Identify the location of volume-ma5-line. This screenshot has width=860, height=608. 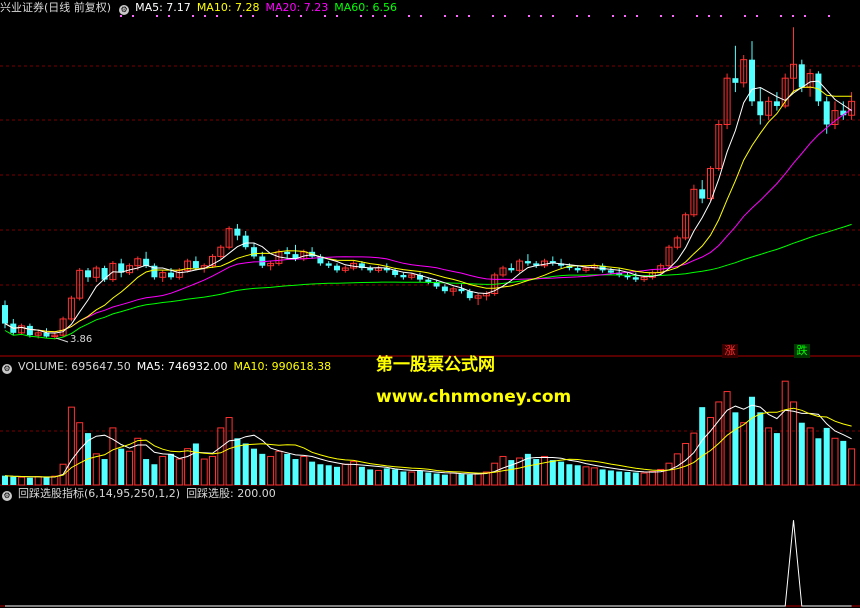
(428, 441).